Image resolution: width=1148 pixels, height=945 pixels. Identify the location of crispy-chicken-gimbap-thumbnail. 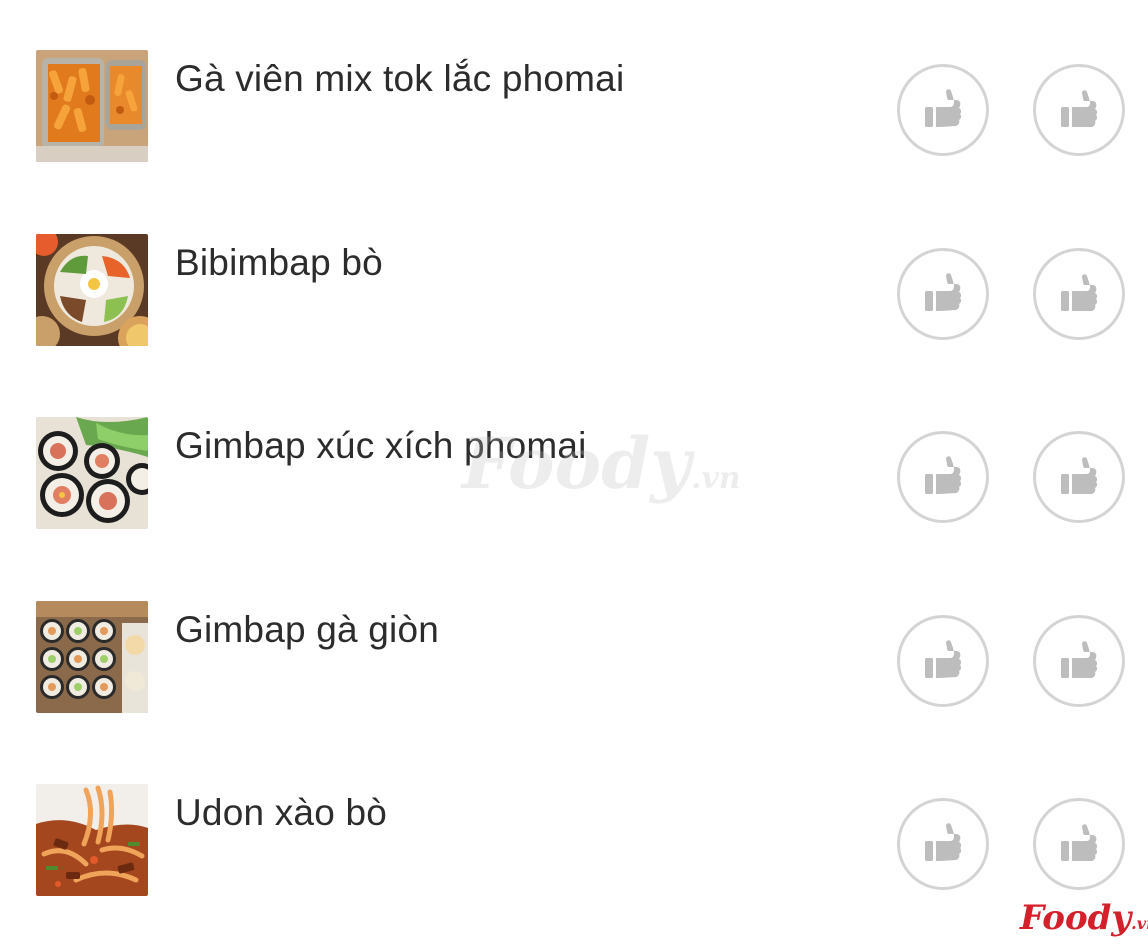
(92, 657).